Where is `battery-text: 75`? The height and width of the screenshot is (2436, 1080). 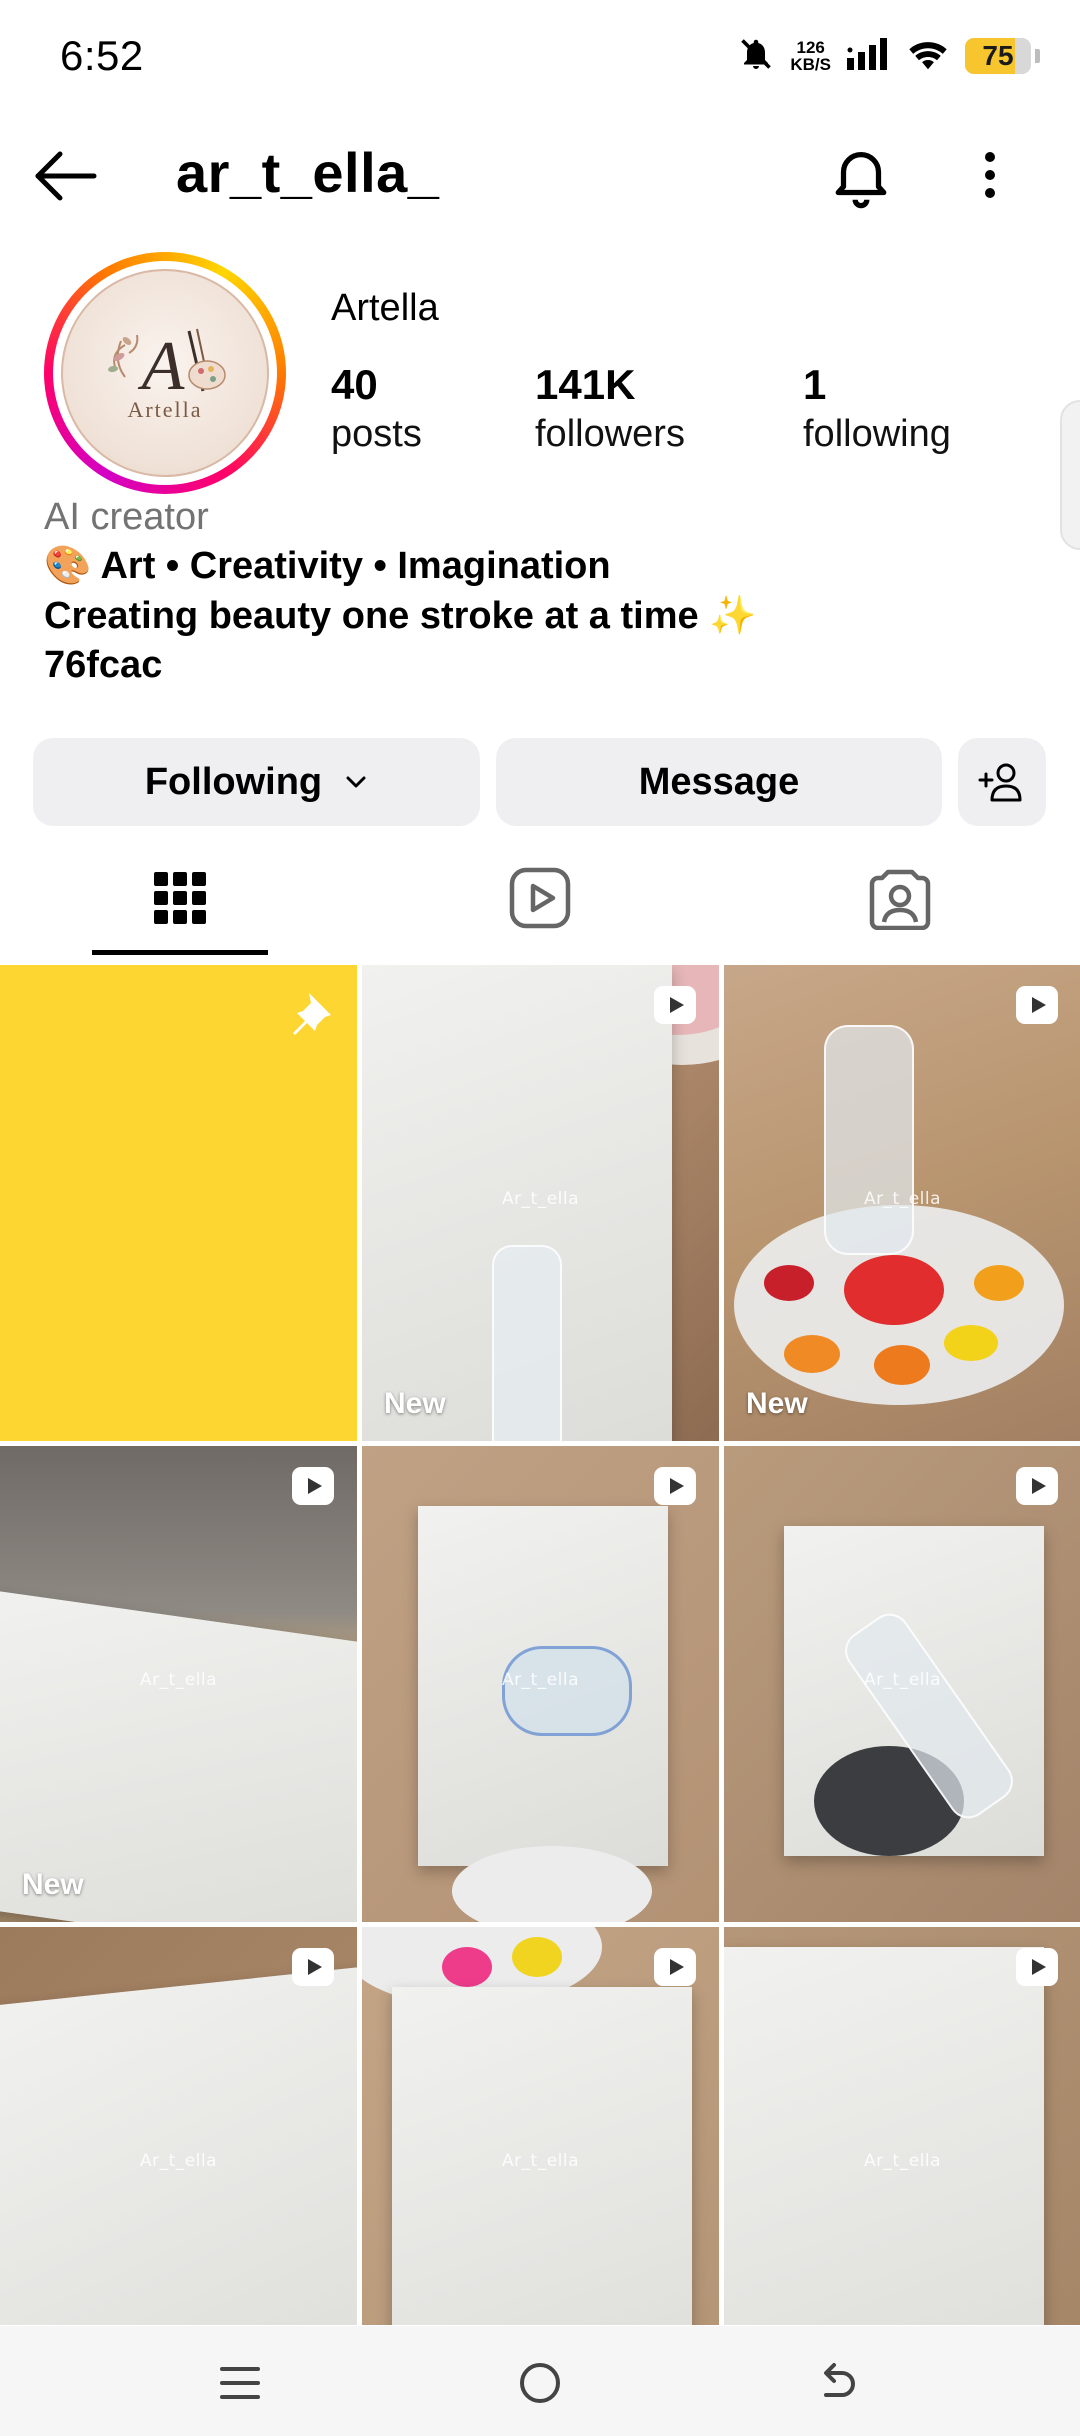
battery-text: 75 is located at coordinates (998, 55).